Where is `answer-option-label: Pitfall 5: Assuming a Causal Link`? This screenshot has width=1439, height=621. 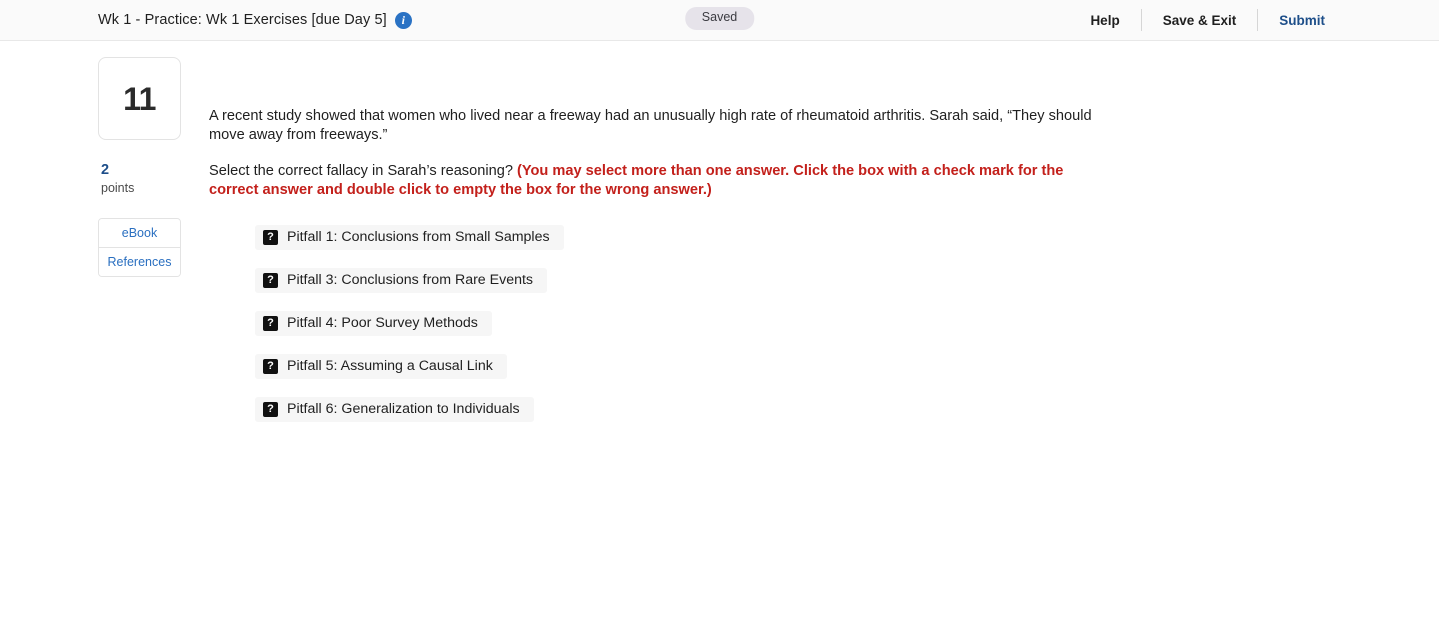
answer-option-label: Pitfall 5: Assuming a Causal Link is located at coordinates (390, 366).